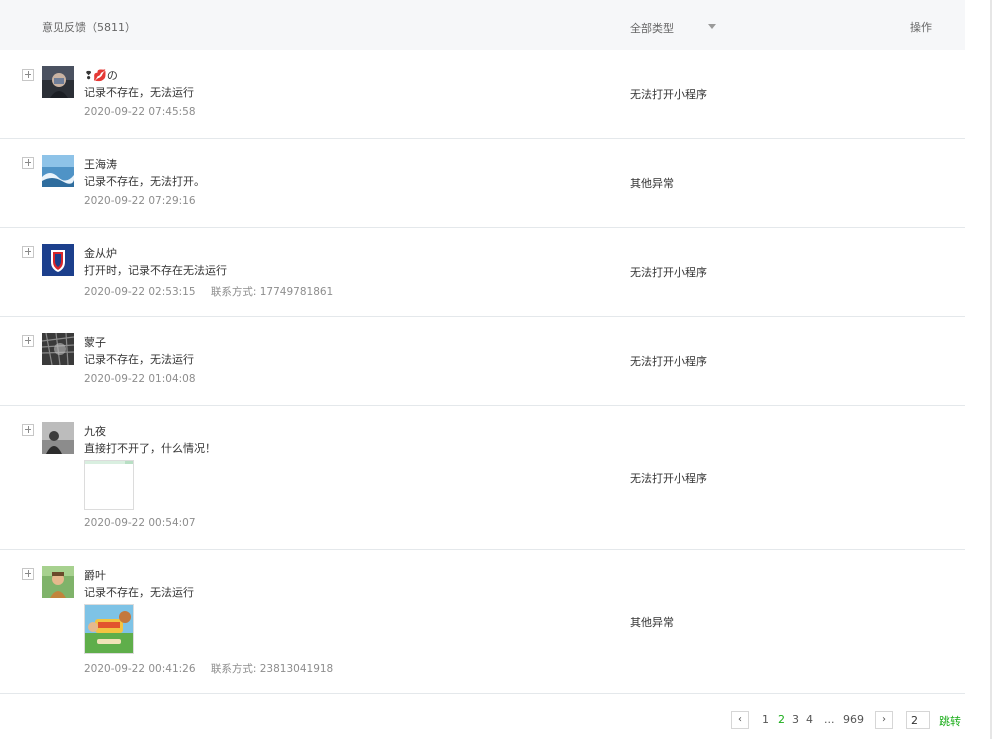  I want to click on contact-info: 联系方式: 17749781861, so click(272, 292).